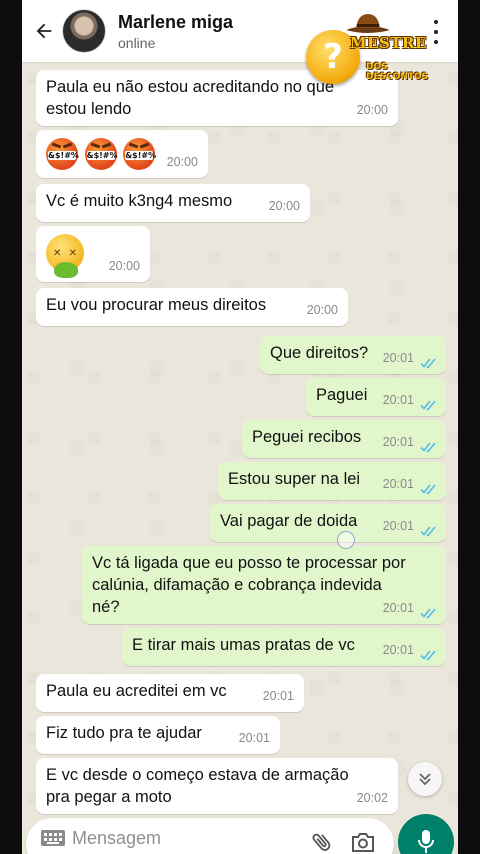  Describe the element at coordinates (332, 481) in the screenshot. I see `message-outgoing: Estou super na lei 20:01` at that location.